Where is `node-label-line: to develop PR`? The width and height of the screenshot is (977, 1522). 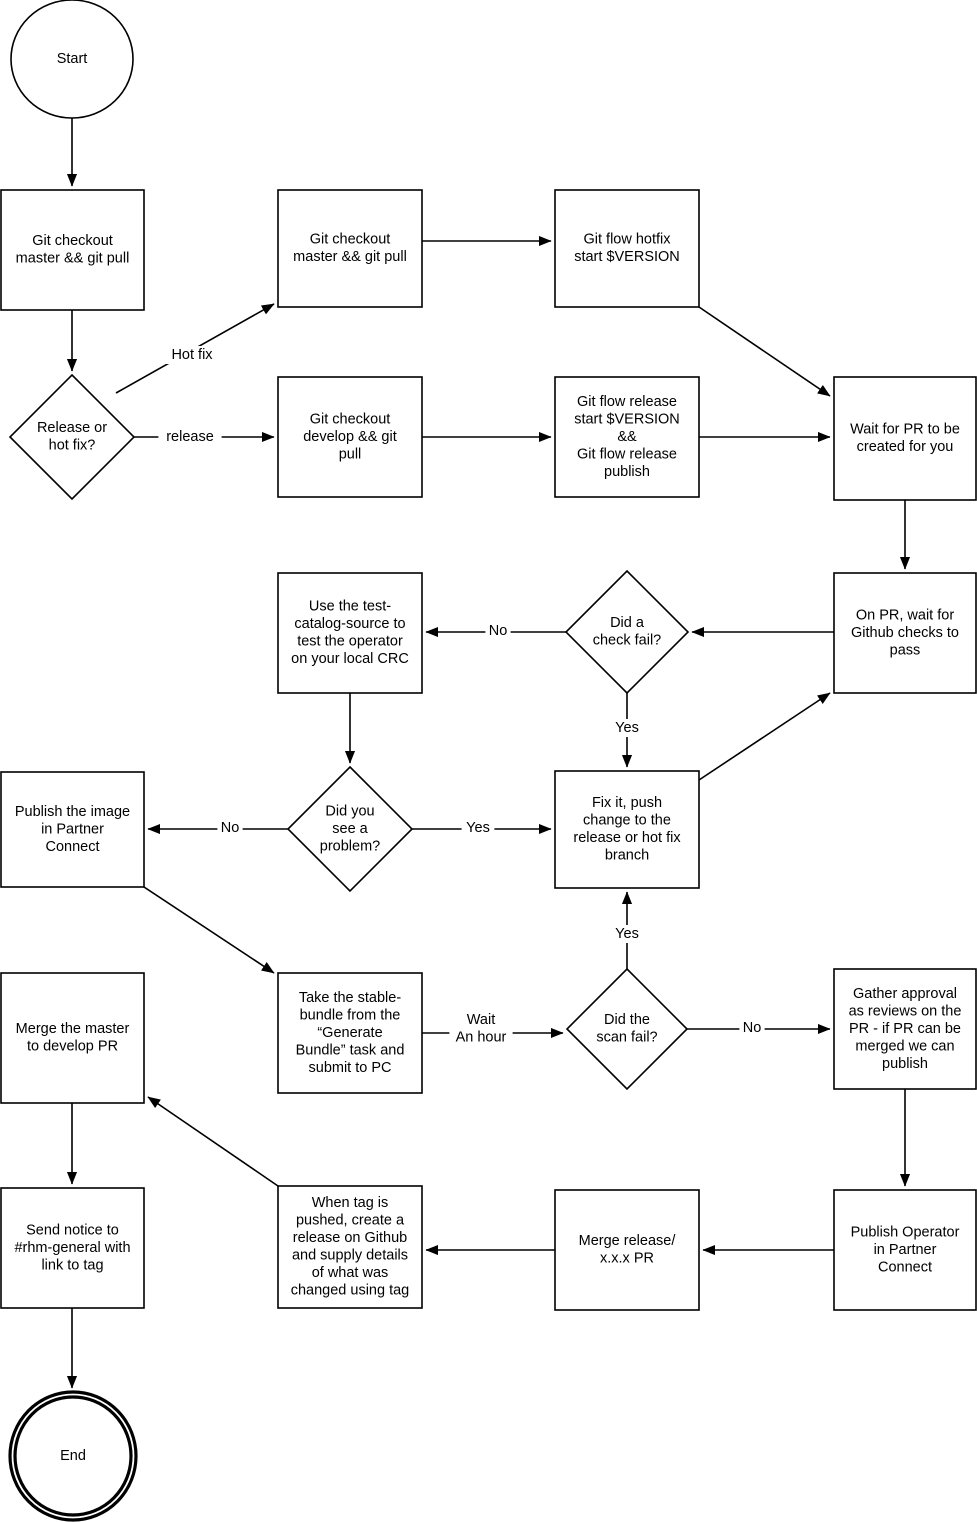
node-label-line: to develop PR is located at coordinates (72, 1047).